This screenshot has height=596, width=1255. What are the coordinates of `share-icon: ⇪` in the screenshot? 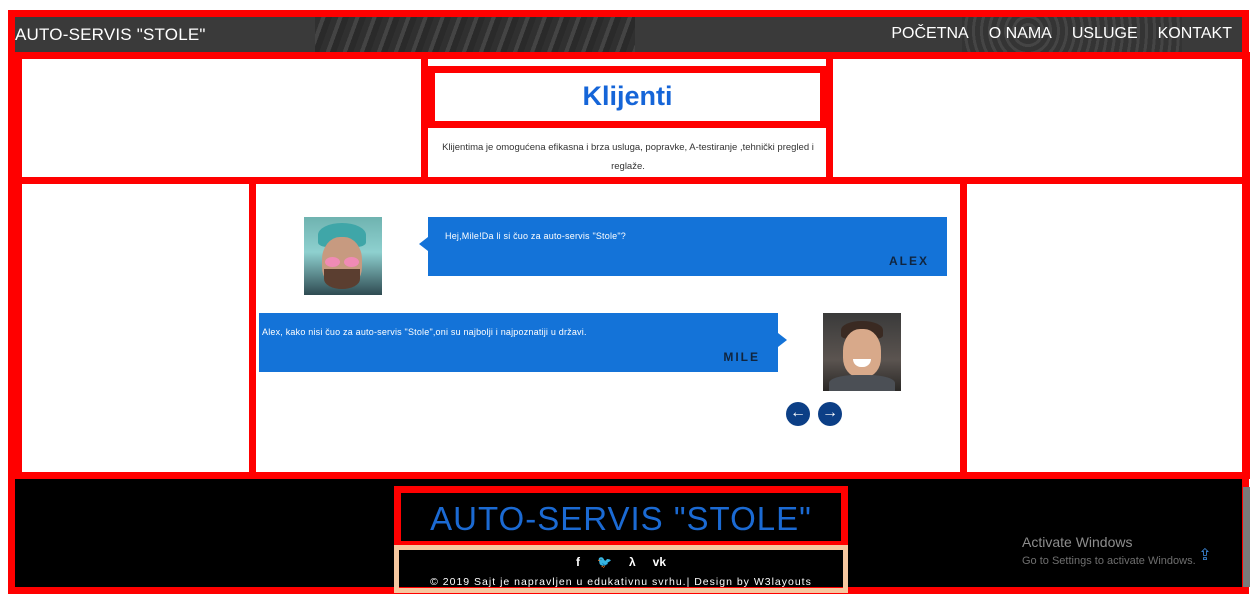 It's located at (1205, 556).